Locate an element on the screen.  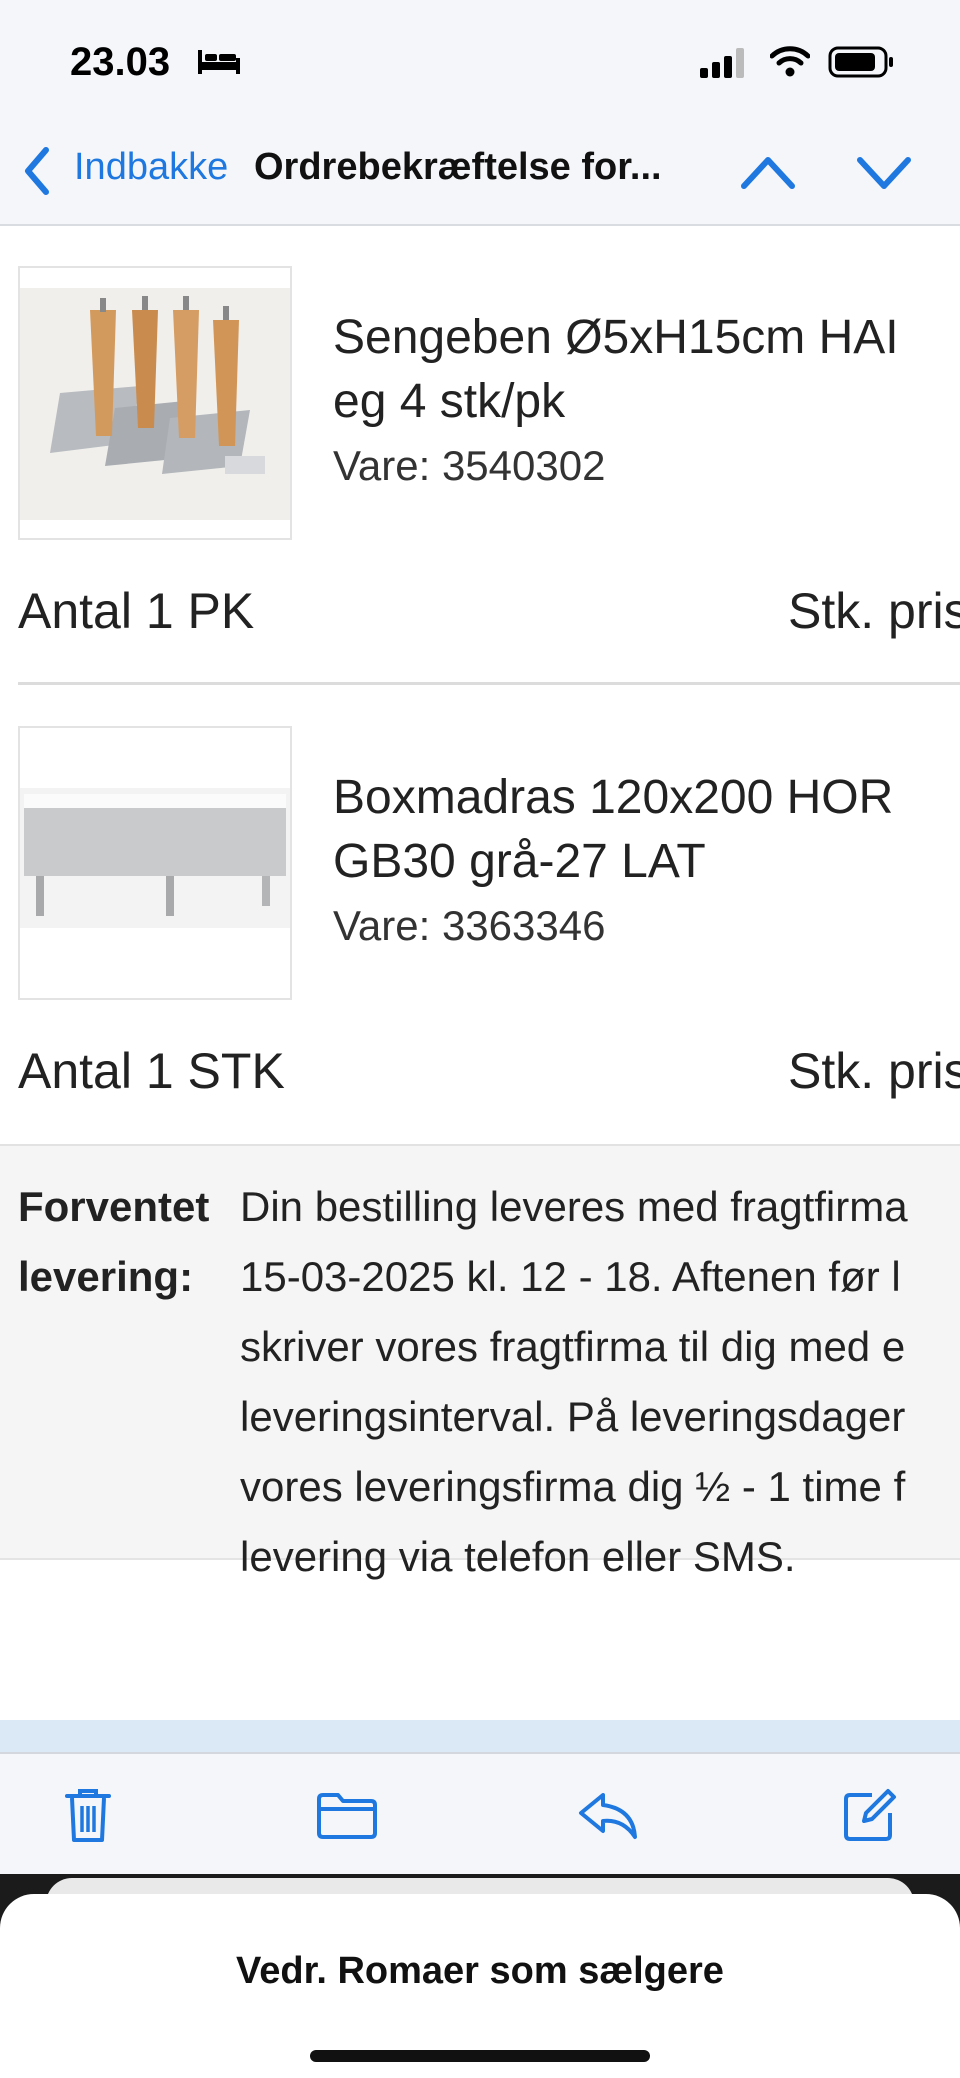
product-quantity: Antal 1 STK is located at coordinates (151, 1071).